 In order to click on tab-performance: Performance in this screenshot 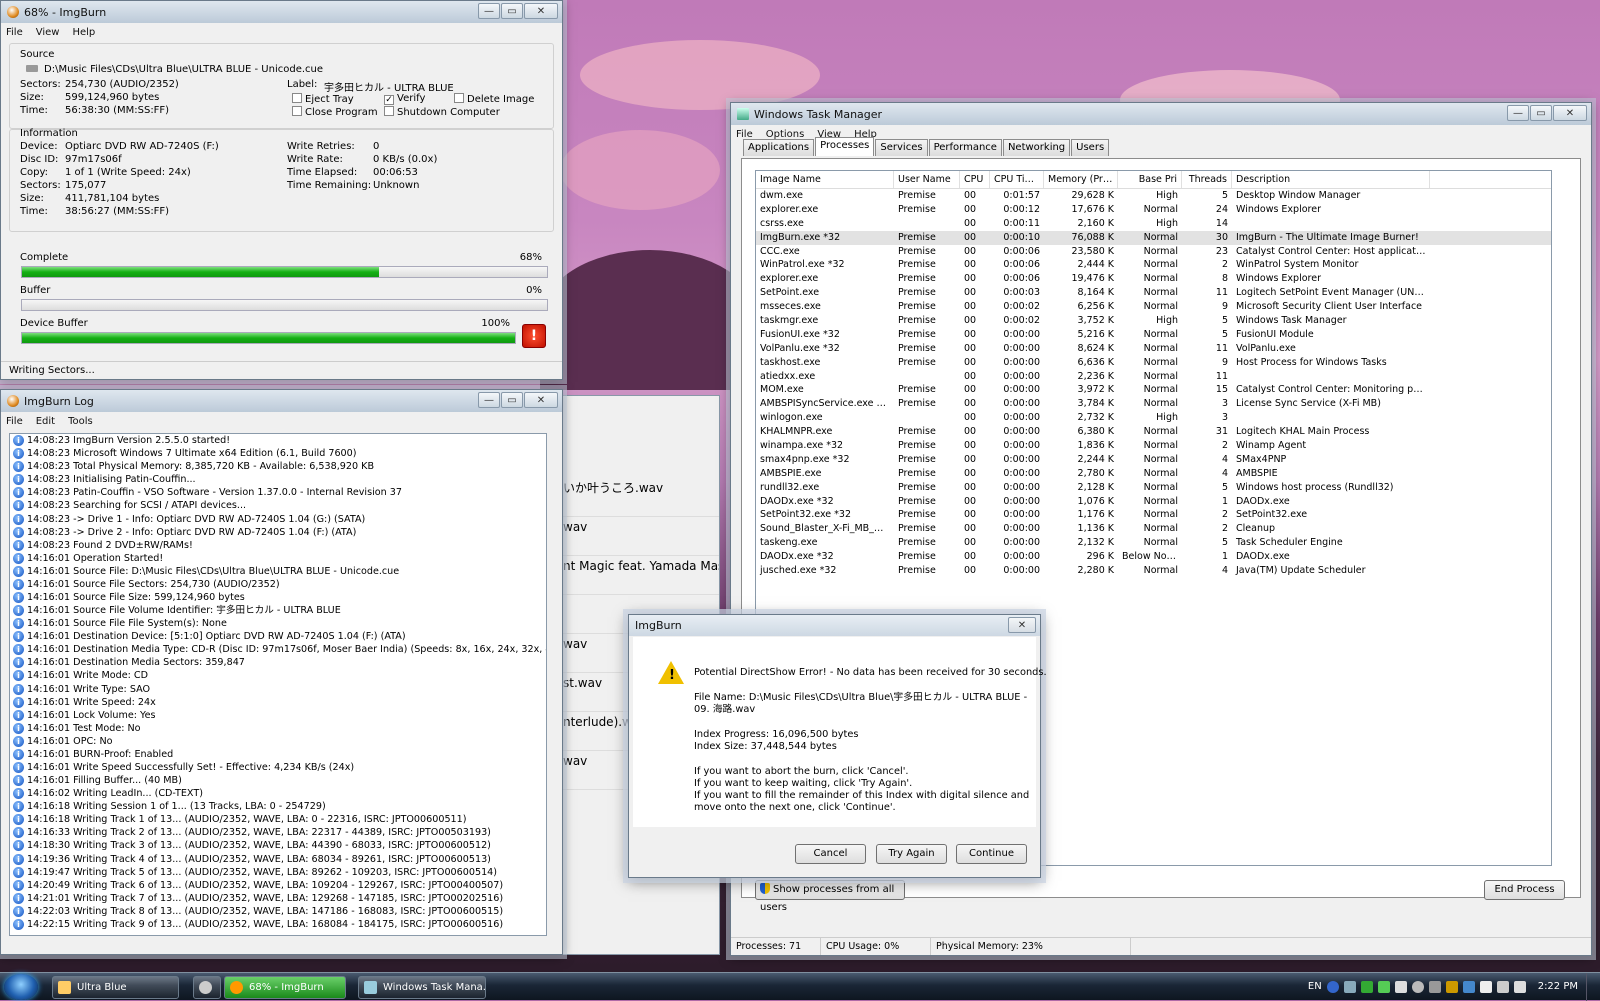, I will do `click(965, 147)`.